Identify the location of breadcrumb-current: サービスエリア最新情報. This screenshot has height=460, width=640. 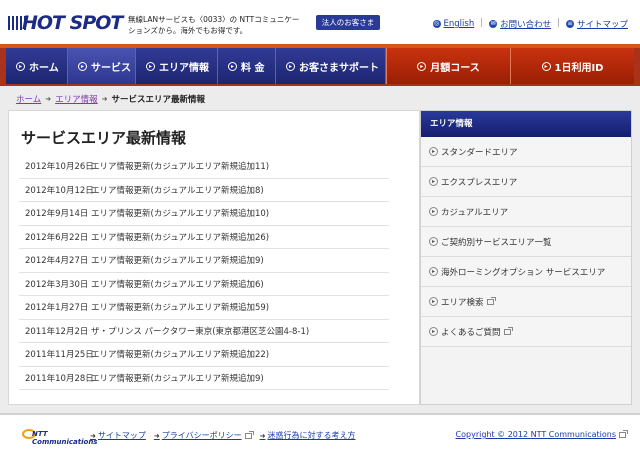
(158, 100).